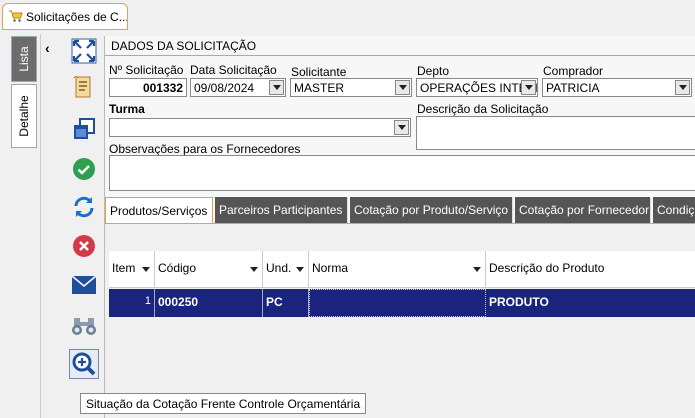 Image resolution: width=695 pixels, height=418 pixels. I want to click on descricao-field, so click(555, 133).